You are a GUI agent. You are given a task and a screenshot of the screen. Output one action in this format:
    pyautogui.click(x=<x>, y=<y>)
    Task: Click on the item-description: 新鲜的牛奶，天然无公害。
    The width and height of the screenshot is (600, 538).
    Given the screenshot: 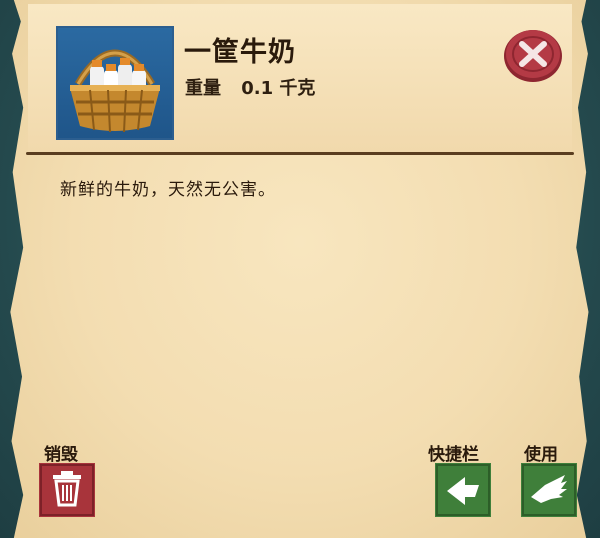 What is the action you would take?
    pyautogui.click(x=168, y=190)
    